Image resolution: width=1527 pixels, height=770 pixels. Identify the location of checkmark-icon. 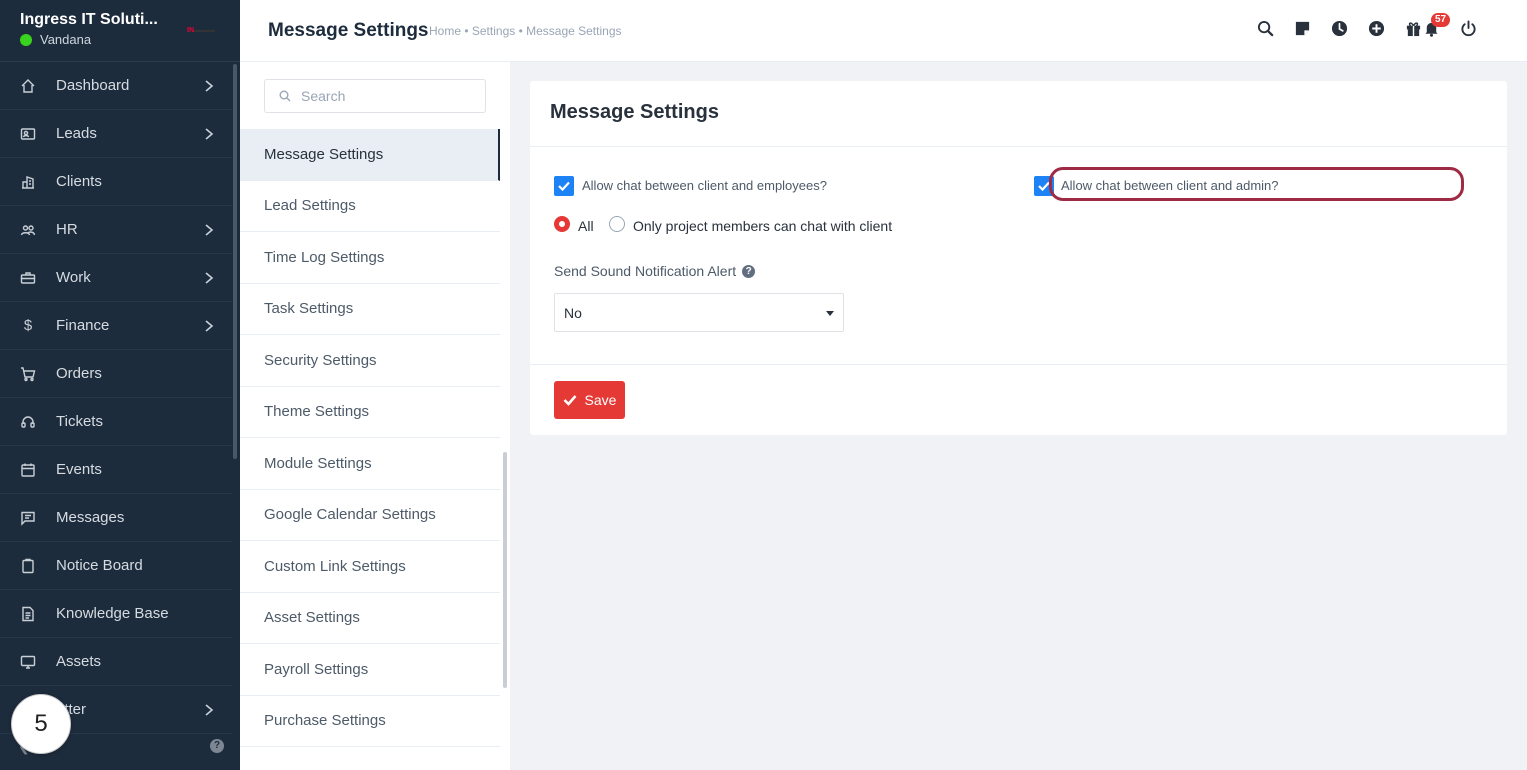
(564, 186).